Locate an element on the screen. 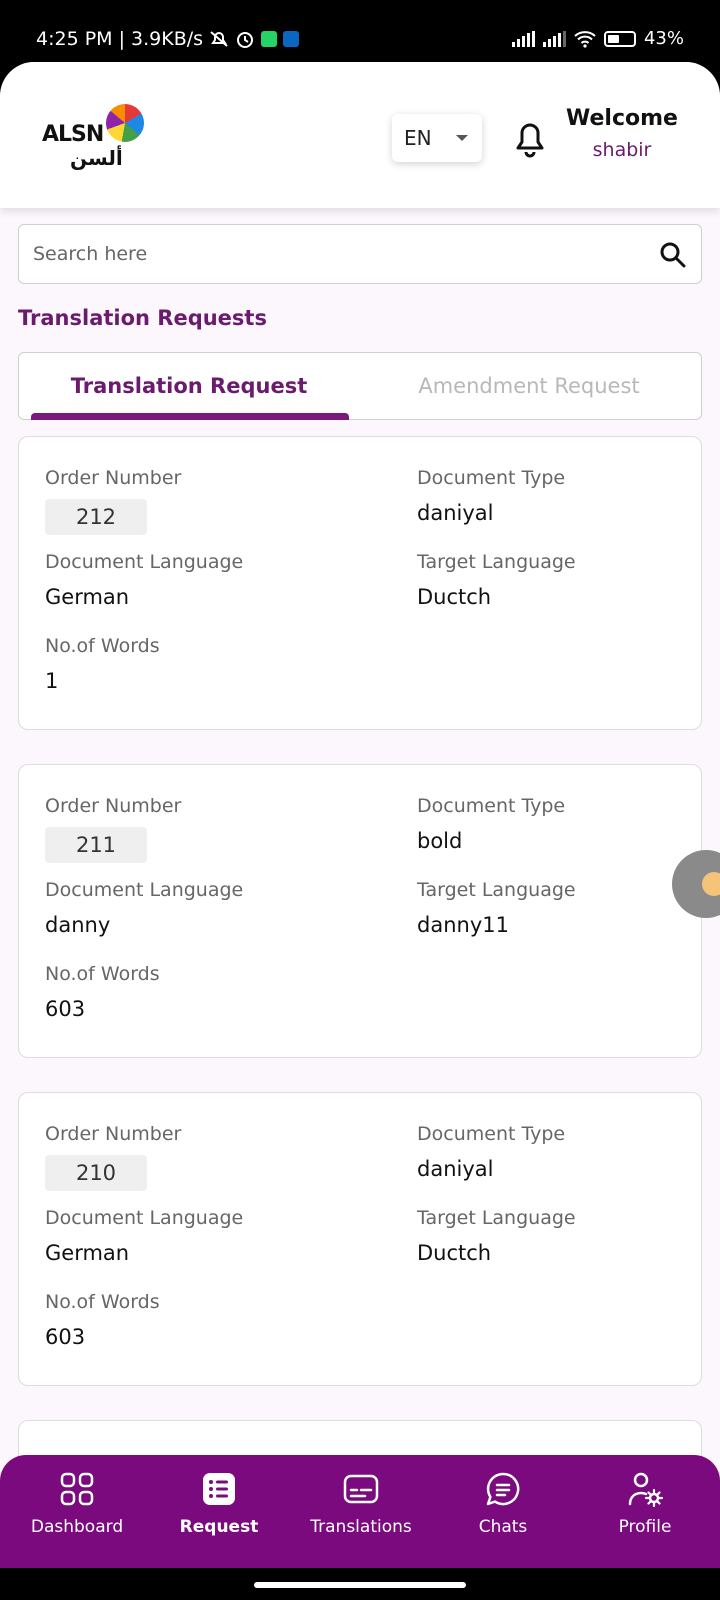  profile-settings-icon is located at coordinates (645, 1489).